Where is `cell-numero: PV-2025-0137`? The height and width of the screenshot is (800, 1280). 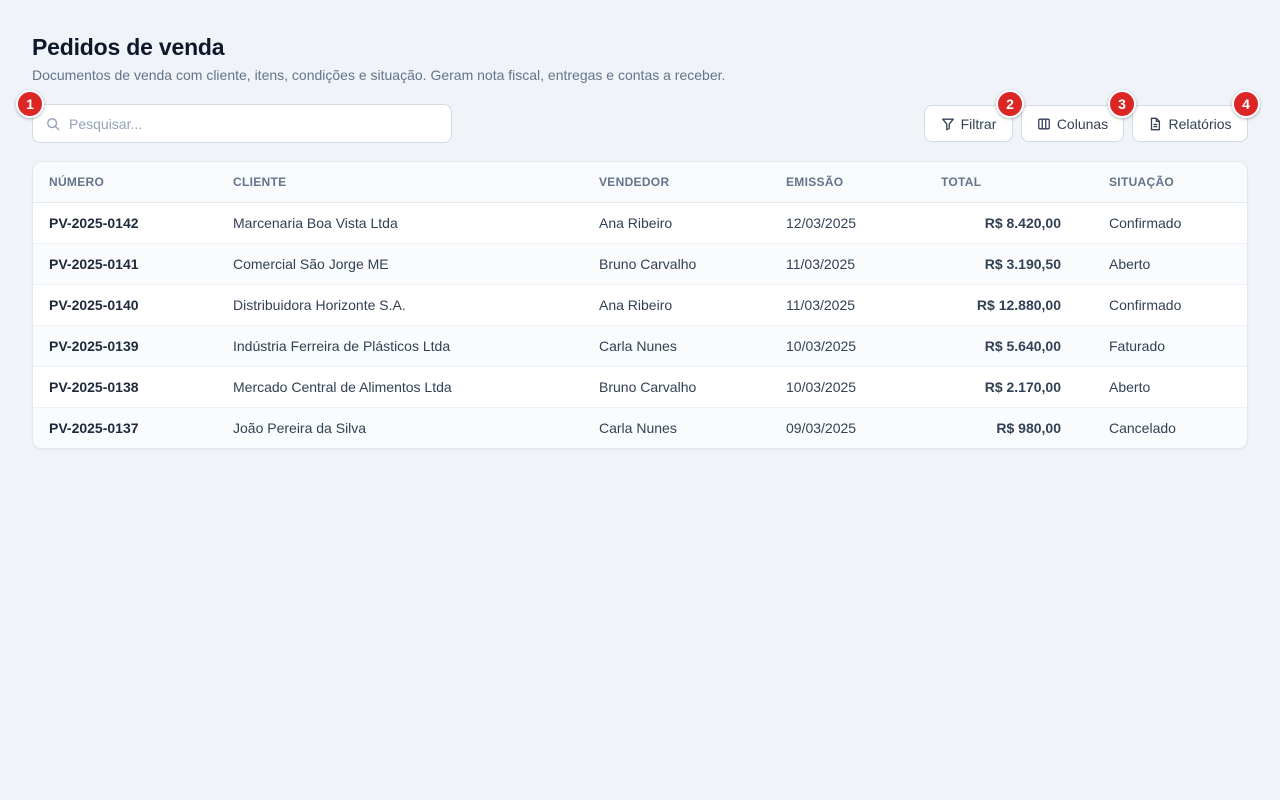 cell-numero: PV-2025-0137 is located at coordinates (94, 427).